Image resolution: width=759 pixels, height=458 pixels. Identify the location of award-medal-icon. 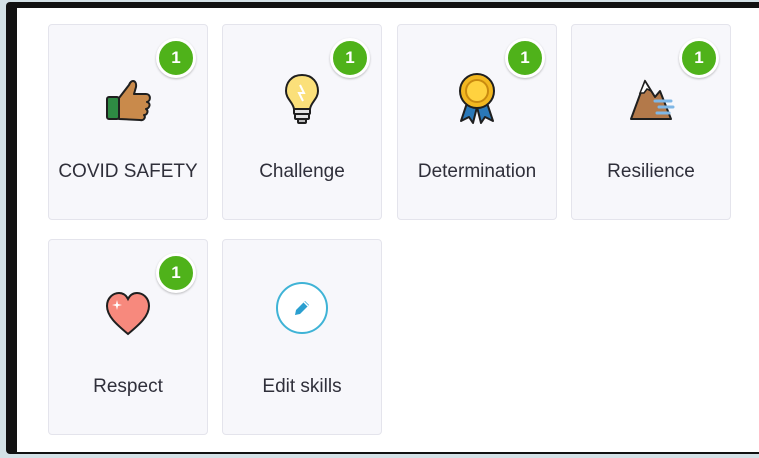
(477, 98).